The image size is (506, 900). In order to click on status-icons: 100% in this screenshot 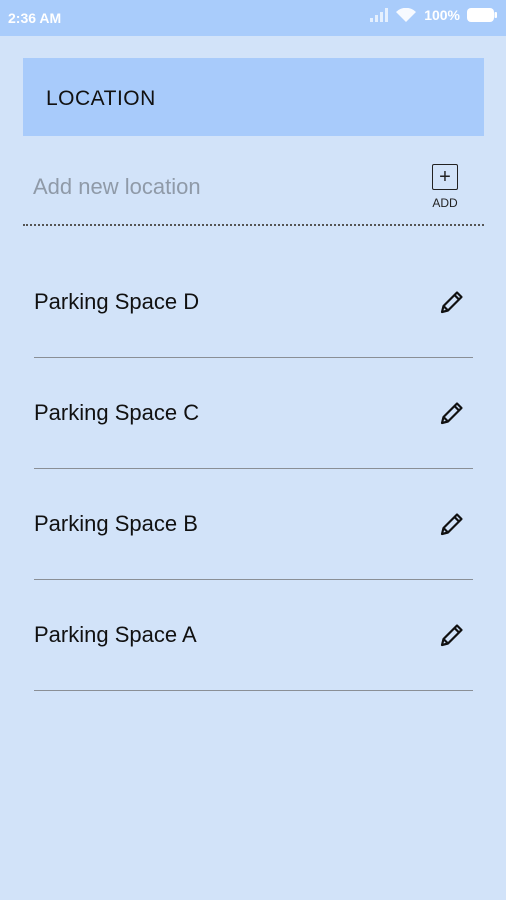, I will do `click(434, 15)`.